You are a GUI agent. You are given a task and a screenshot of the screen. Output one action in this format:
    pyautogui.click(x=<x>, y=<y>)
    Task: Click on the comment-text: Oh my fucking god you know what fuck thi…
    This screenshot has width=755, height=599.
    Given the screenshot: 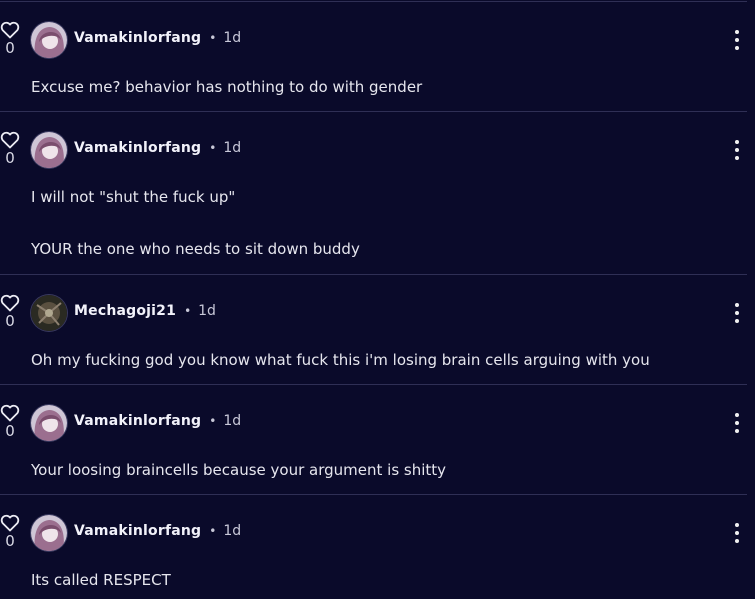 What is the action you would take?
    pyautogui.click(x=340, y=360)
    